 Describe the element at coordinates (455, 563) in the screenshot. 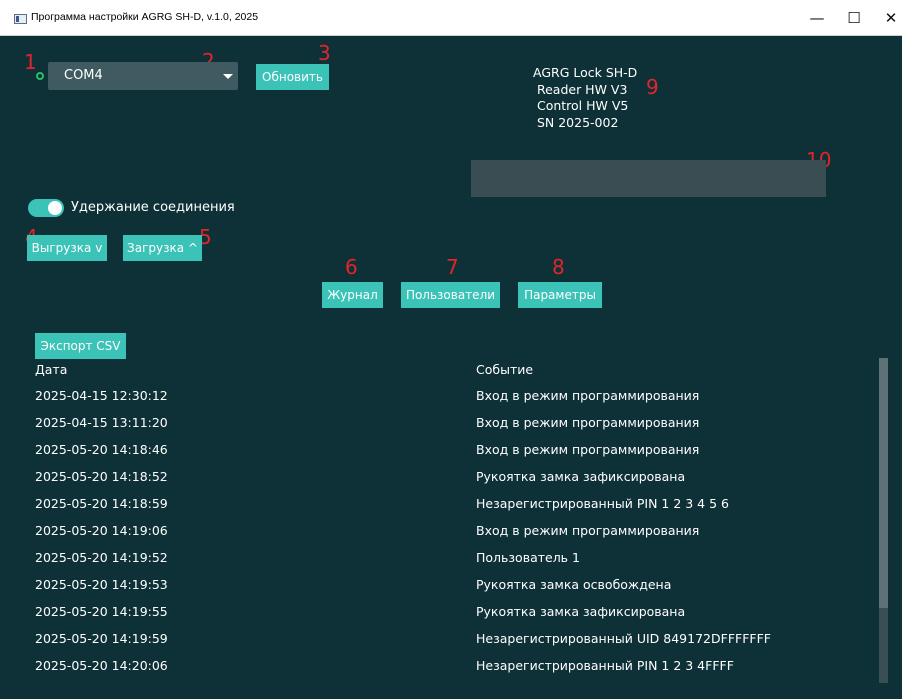

I see `table-row: 2025-05-20 14:19:52 Пользователь 1` at that location.